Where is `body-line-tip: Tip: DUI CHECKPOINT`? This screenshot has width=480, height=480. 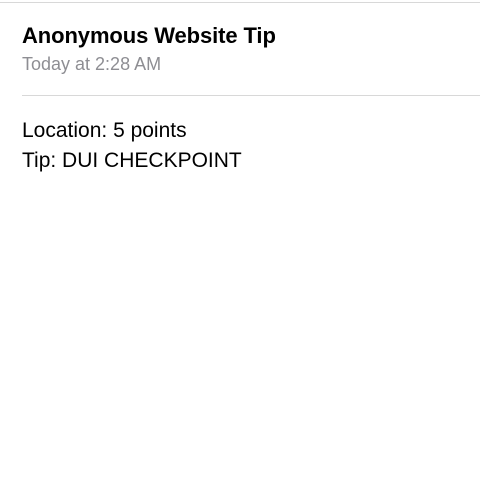 body-line-tip: Tip: DUI CHECKPOINT is located at coordinates (132, 160).